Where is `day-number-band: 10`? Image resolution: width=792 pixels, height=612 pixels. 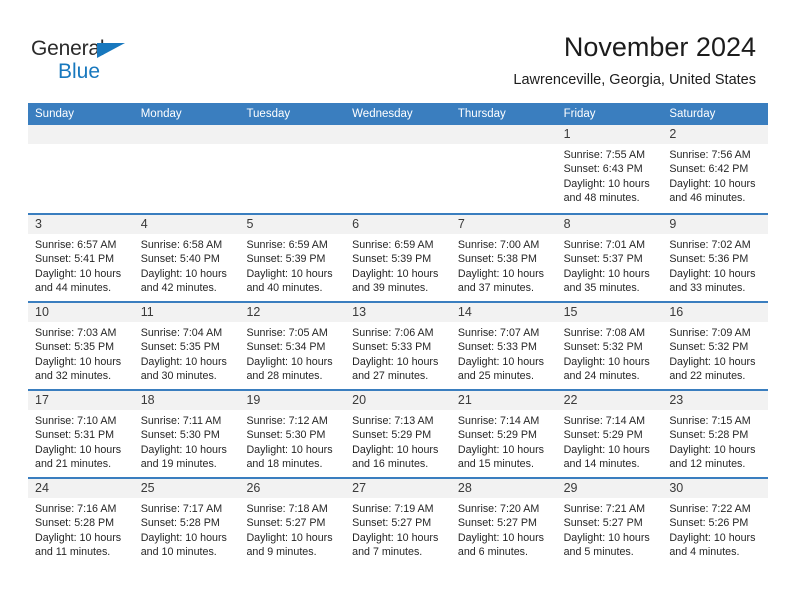
day-number-band: 10 is located at coordinates (81, 312).